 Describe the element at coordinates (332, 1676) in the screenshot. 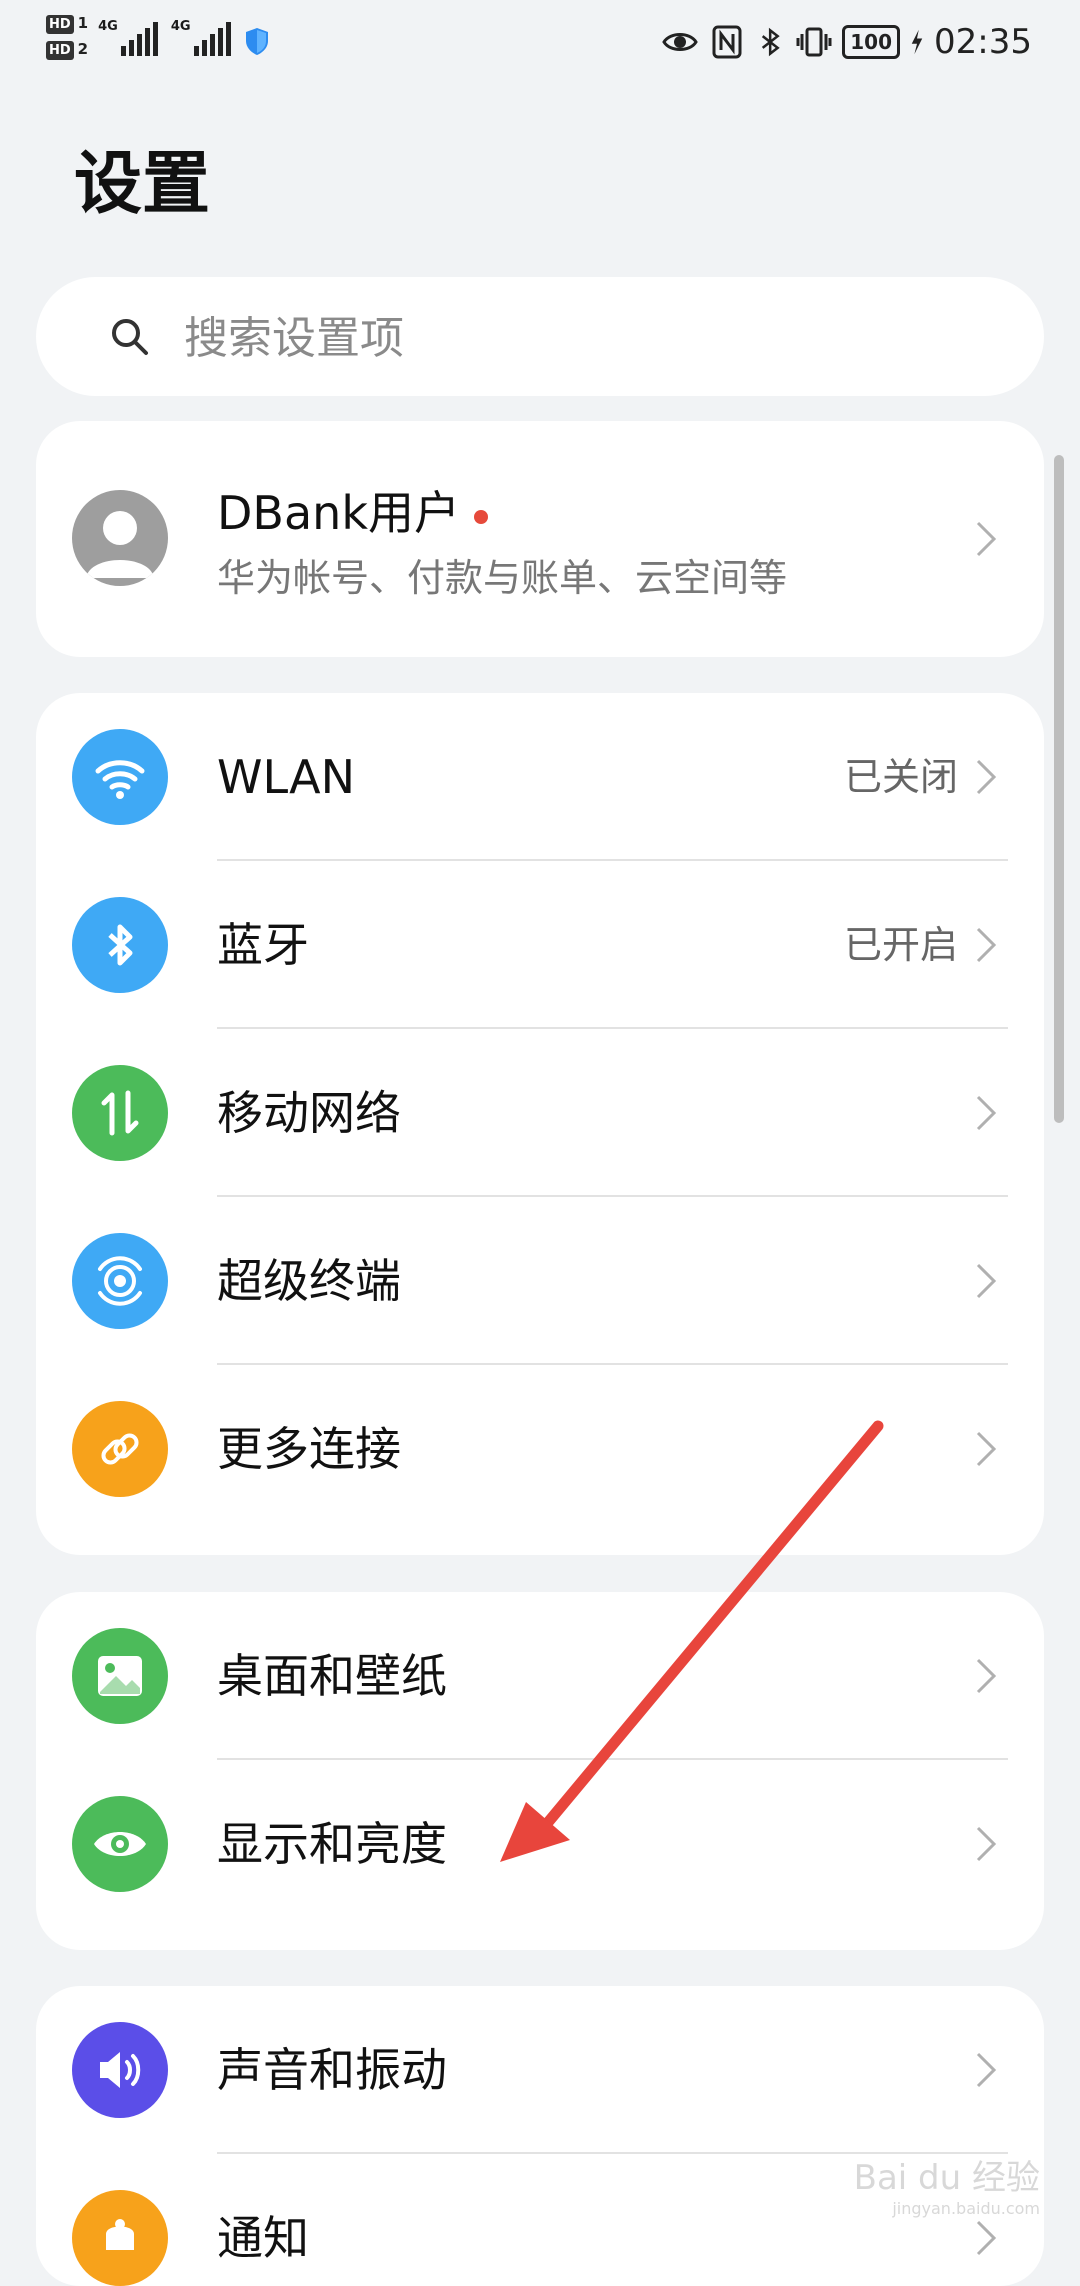

I see `settings-item-label: 桌面和壁纸` at that location.